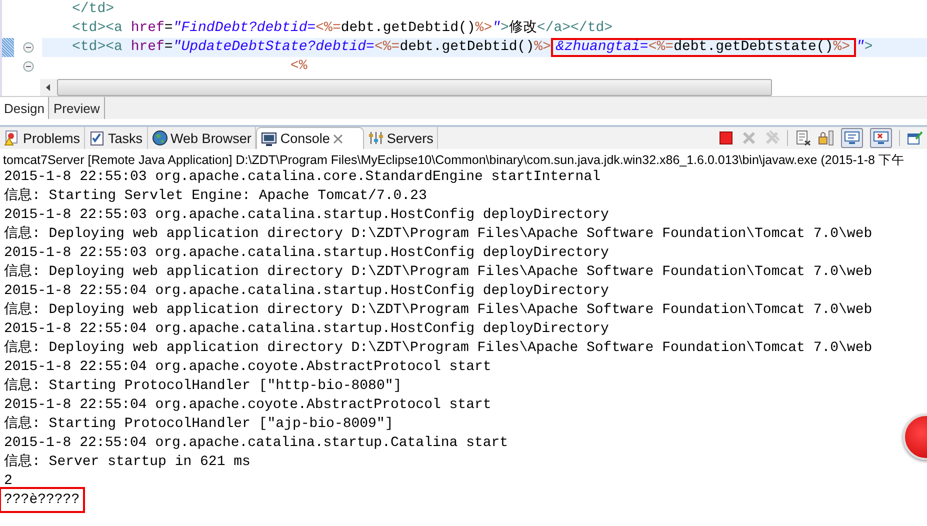 The height and width of the screenshot is (526, 927). What do you see at coordinates (256, 443) in the screenshot?
I see `console-line: 2015-1-8 22:55:04 org.apache.catalina.startup.Catalina start` at bounding box center [256, 443].